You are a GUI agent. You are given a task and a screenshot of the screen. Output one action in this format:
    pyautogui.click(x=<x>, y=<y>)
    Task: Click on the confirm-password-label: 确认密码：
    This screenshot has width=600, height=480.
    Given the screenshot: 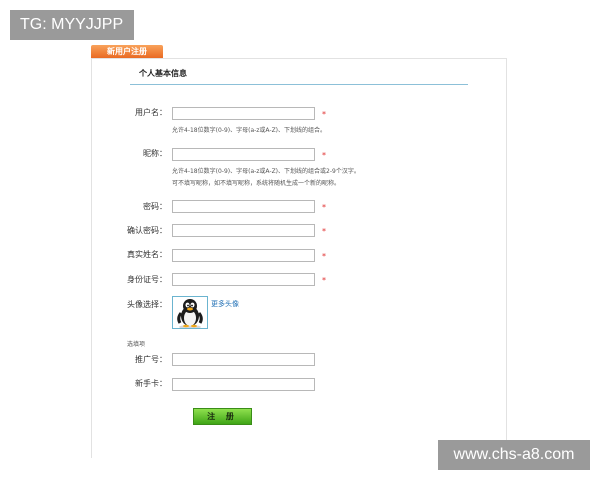 What is the action you would take?
    pyautogui.click(x=147, y=230)
    